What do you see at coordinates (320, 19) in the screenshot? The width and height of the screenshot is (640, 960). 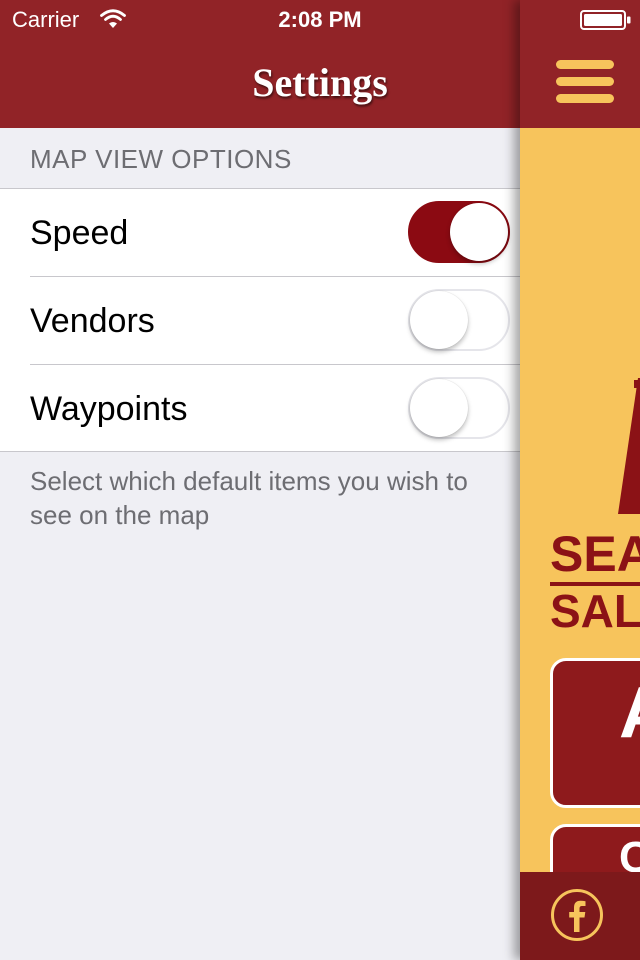 I see `status-time: 2:08 PM` at bounding box center [320, 19].